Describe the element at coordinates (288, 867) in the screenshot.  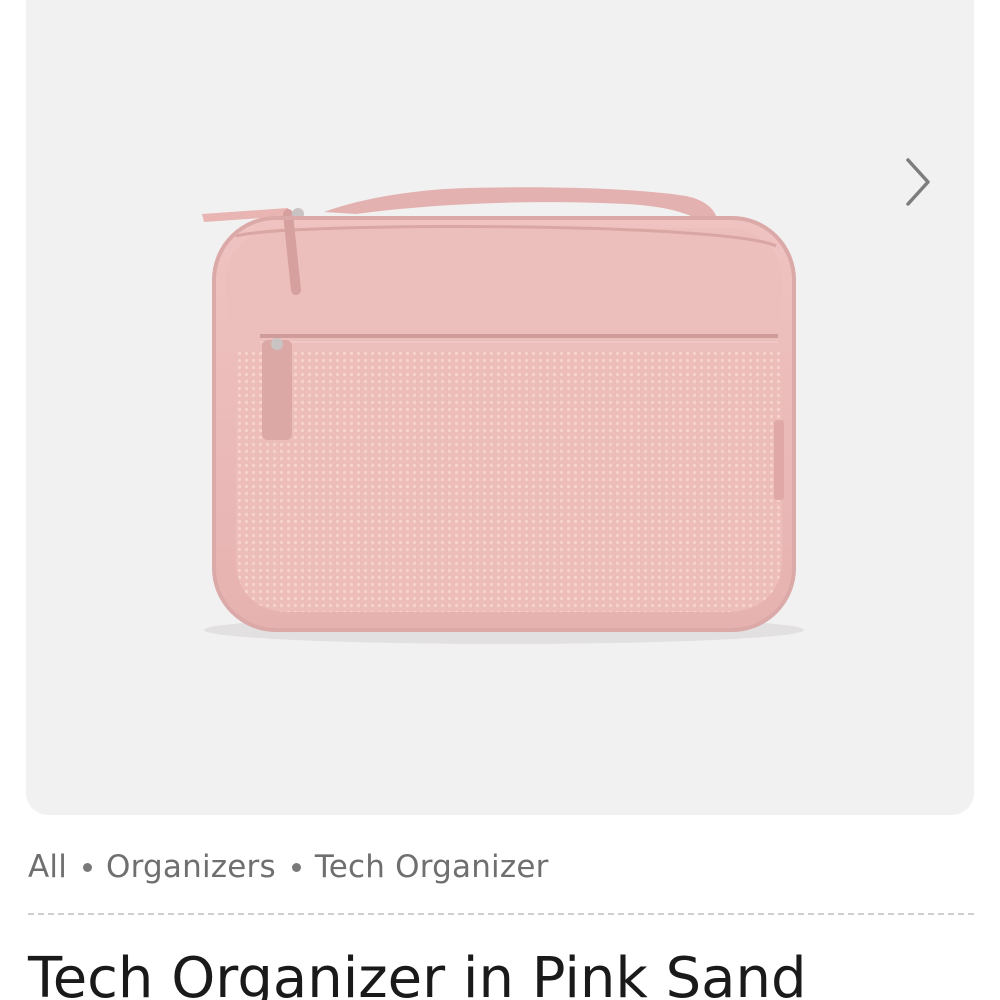
I see `breadcrumb: All Organizers Tech Organizer` at that location.